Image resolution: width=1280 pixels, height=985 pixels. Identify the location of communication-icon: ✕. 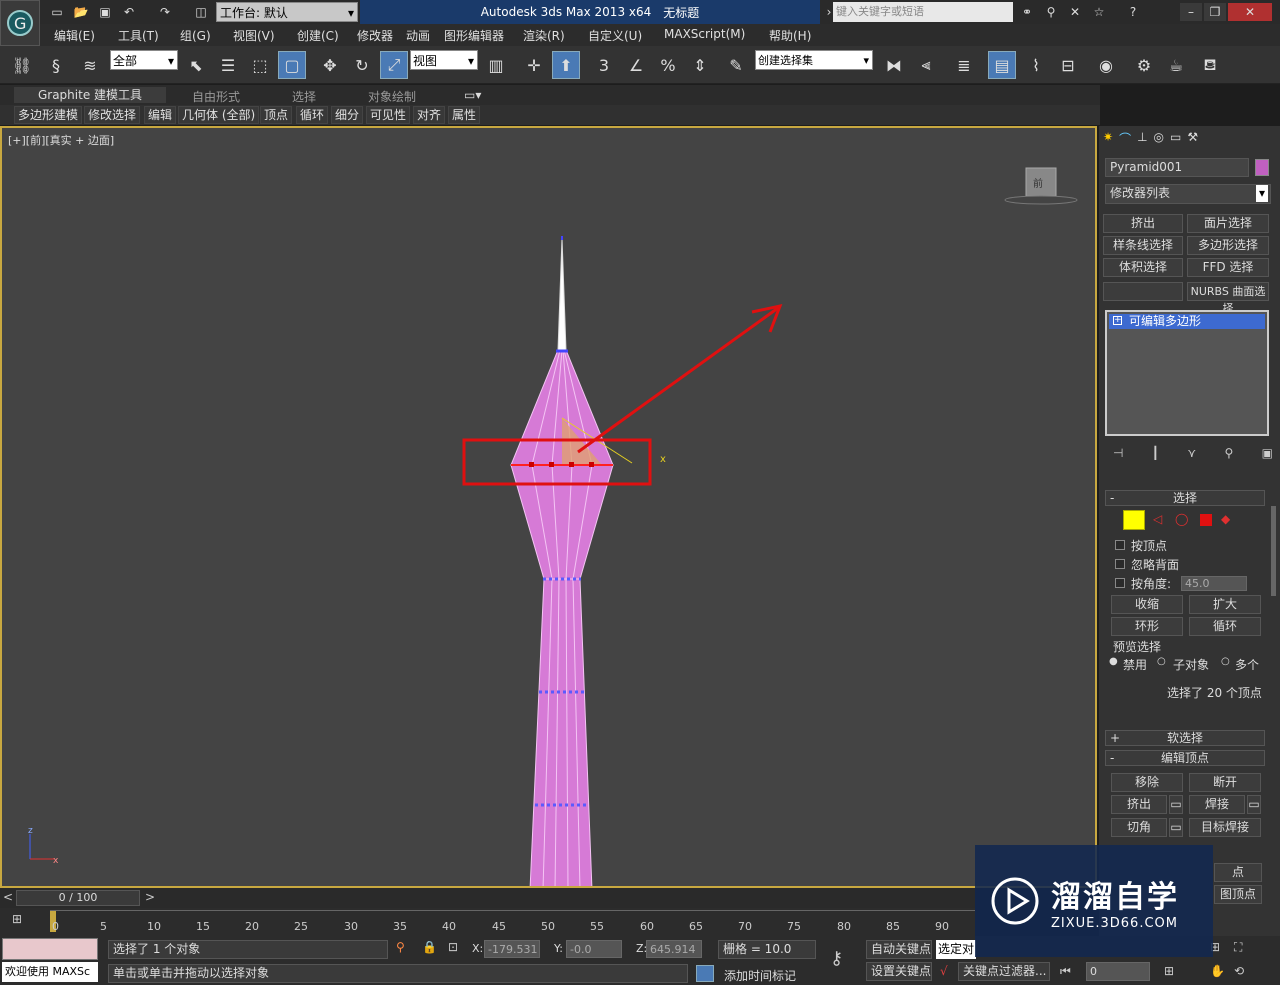
(1075, 12).